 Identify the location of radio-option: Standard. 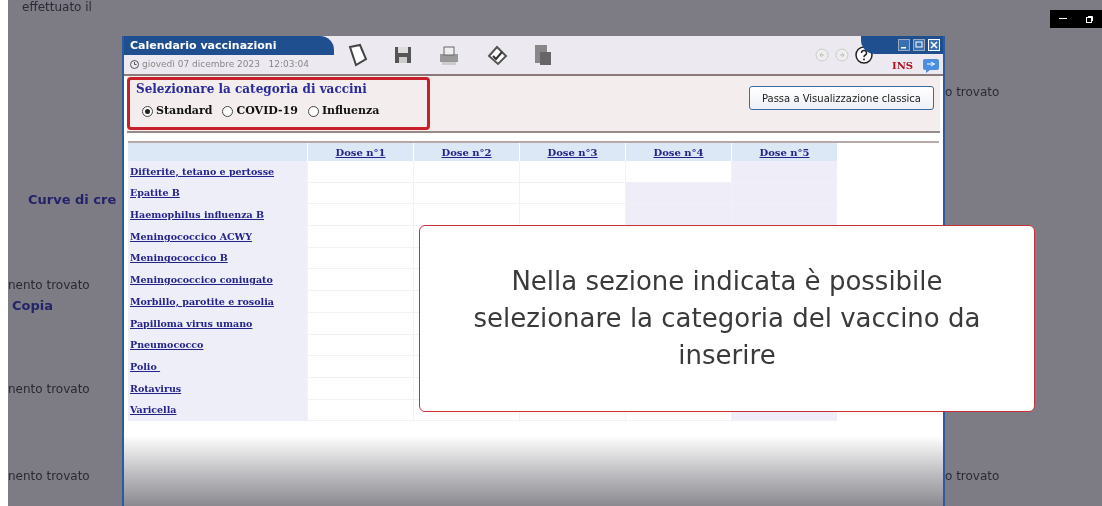
(177, 111).